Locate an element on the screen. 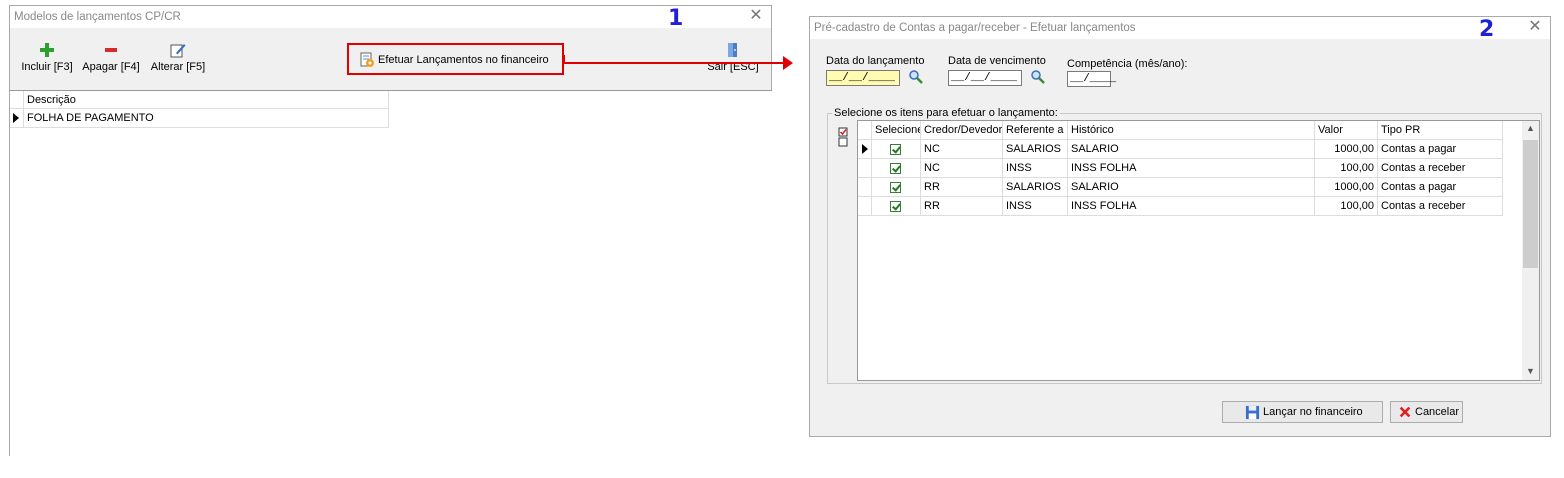  descricao-cell: FOLHA DE PAGAMENTO is located at coordinates (206, 118).